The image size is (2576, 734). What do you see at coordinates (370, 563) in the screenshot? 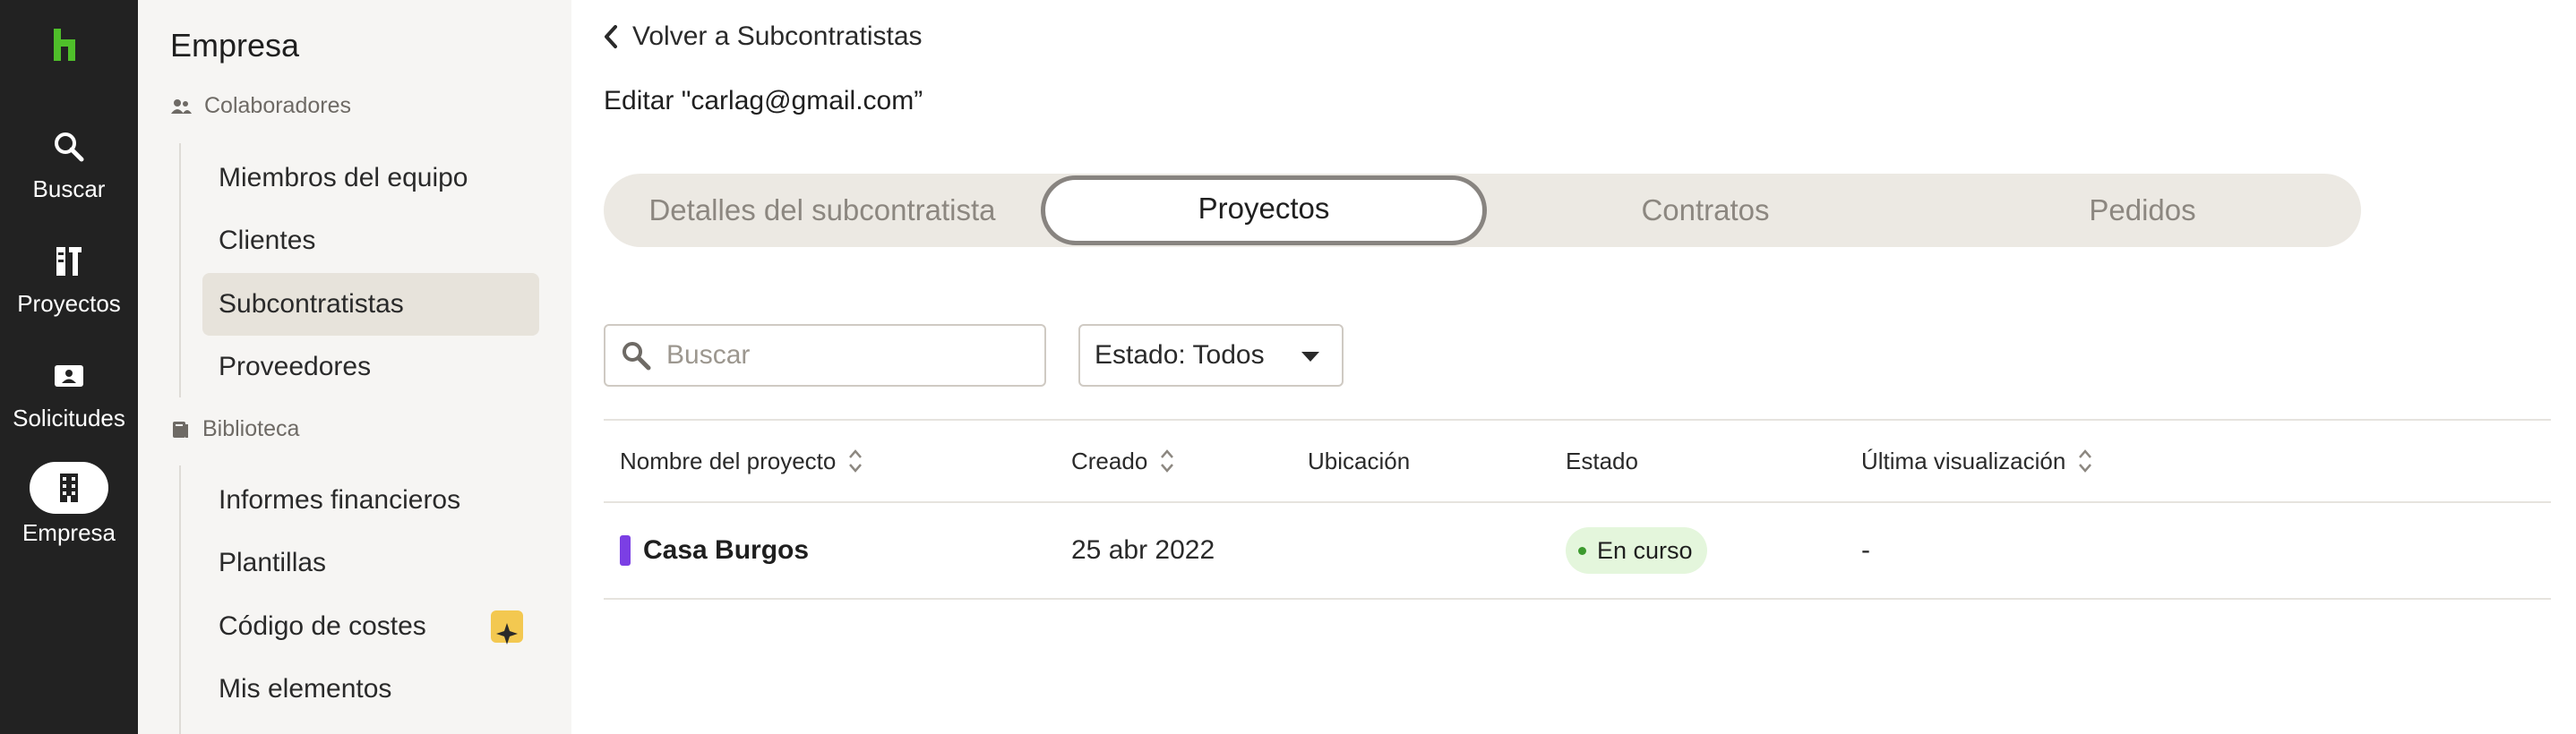
I see `sidebar-item-plantillas: Plantillas` at bounding box center [370, 563].